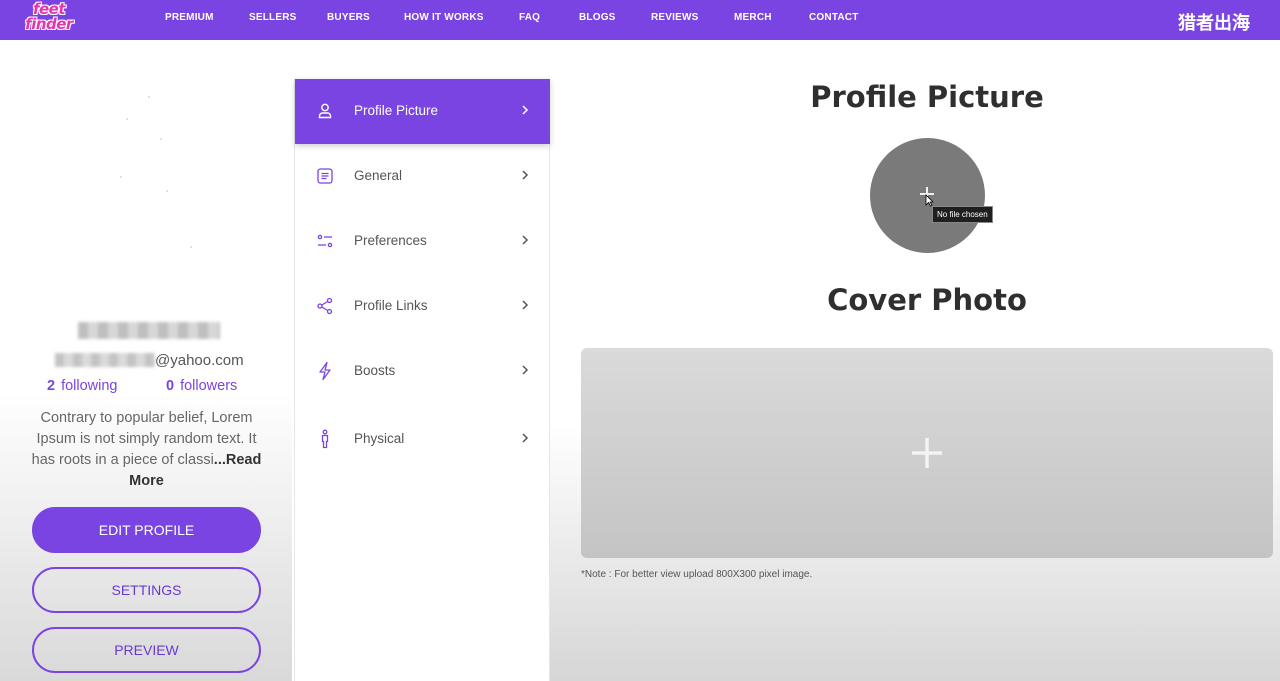 The image size is (1280, 681). What do you see at coordinates (927, 453) in the screenshot?
I see `plus-icon` at bounding box center [927, 453].